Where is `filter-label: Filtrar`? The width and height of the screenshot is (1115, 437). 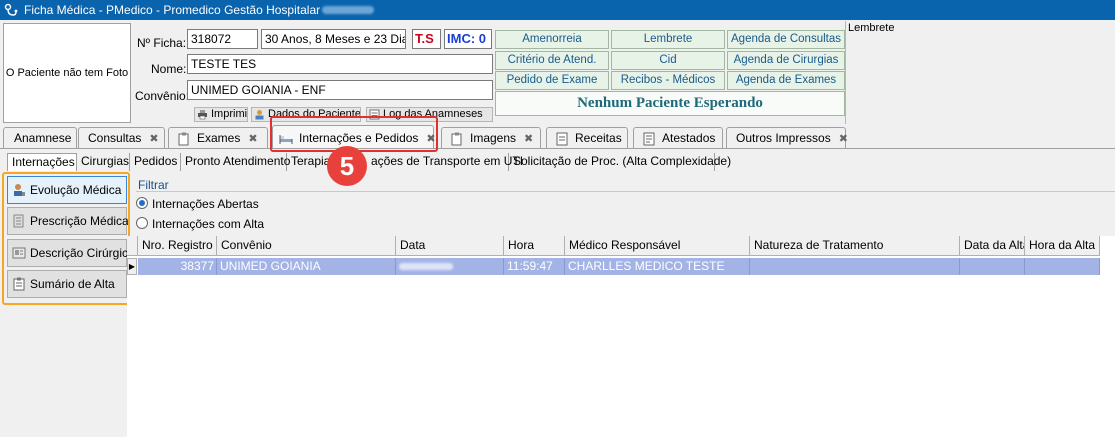
filter-label: Filtrar is located at coordinates (153, 185).